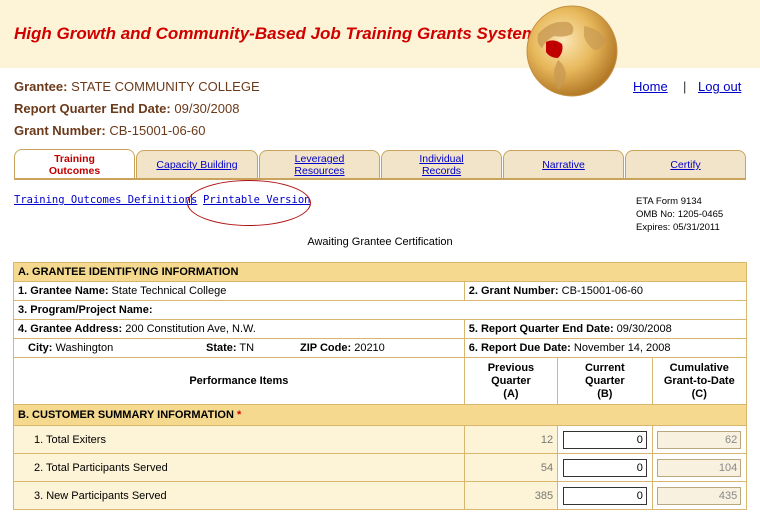 The width and height of the screenshot is (760, 520). I want to click on previous-value: 385, so click(511, 495).